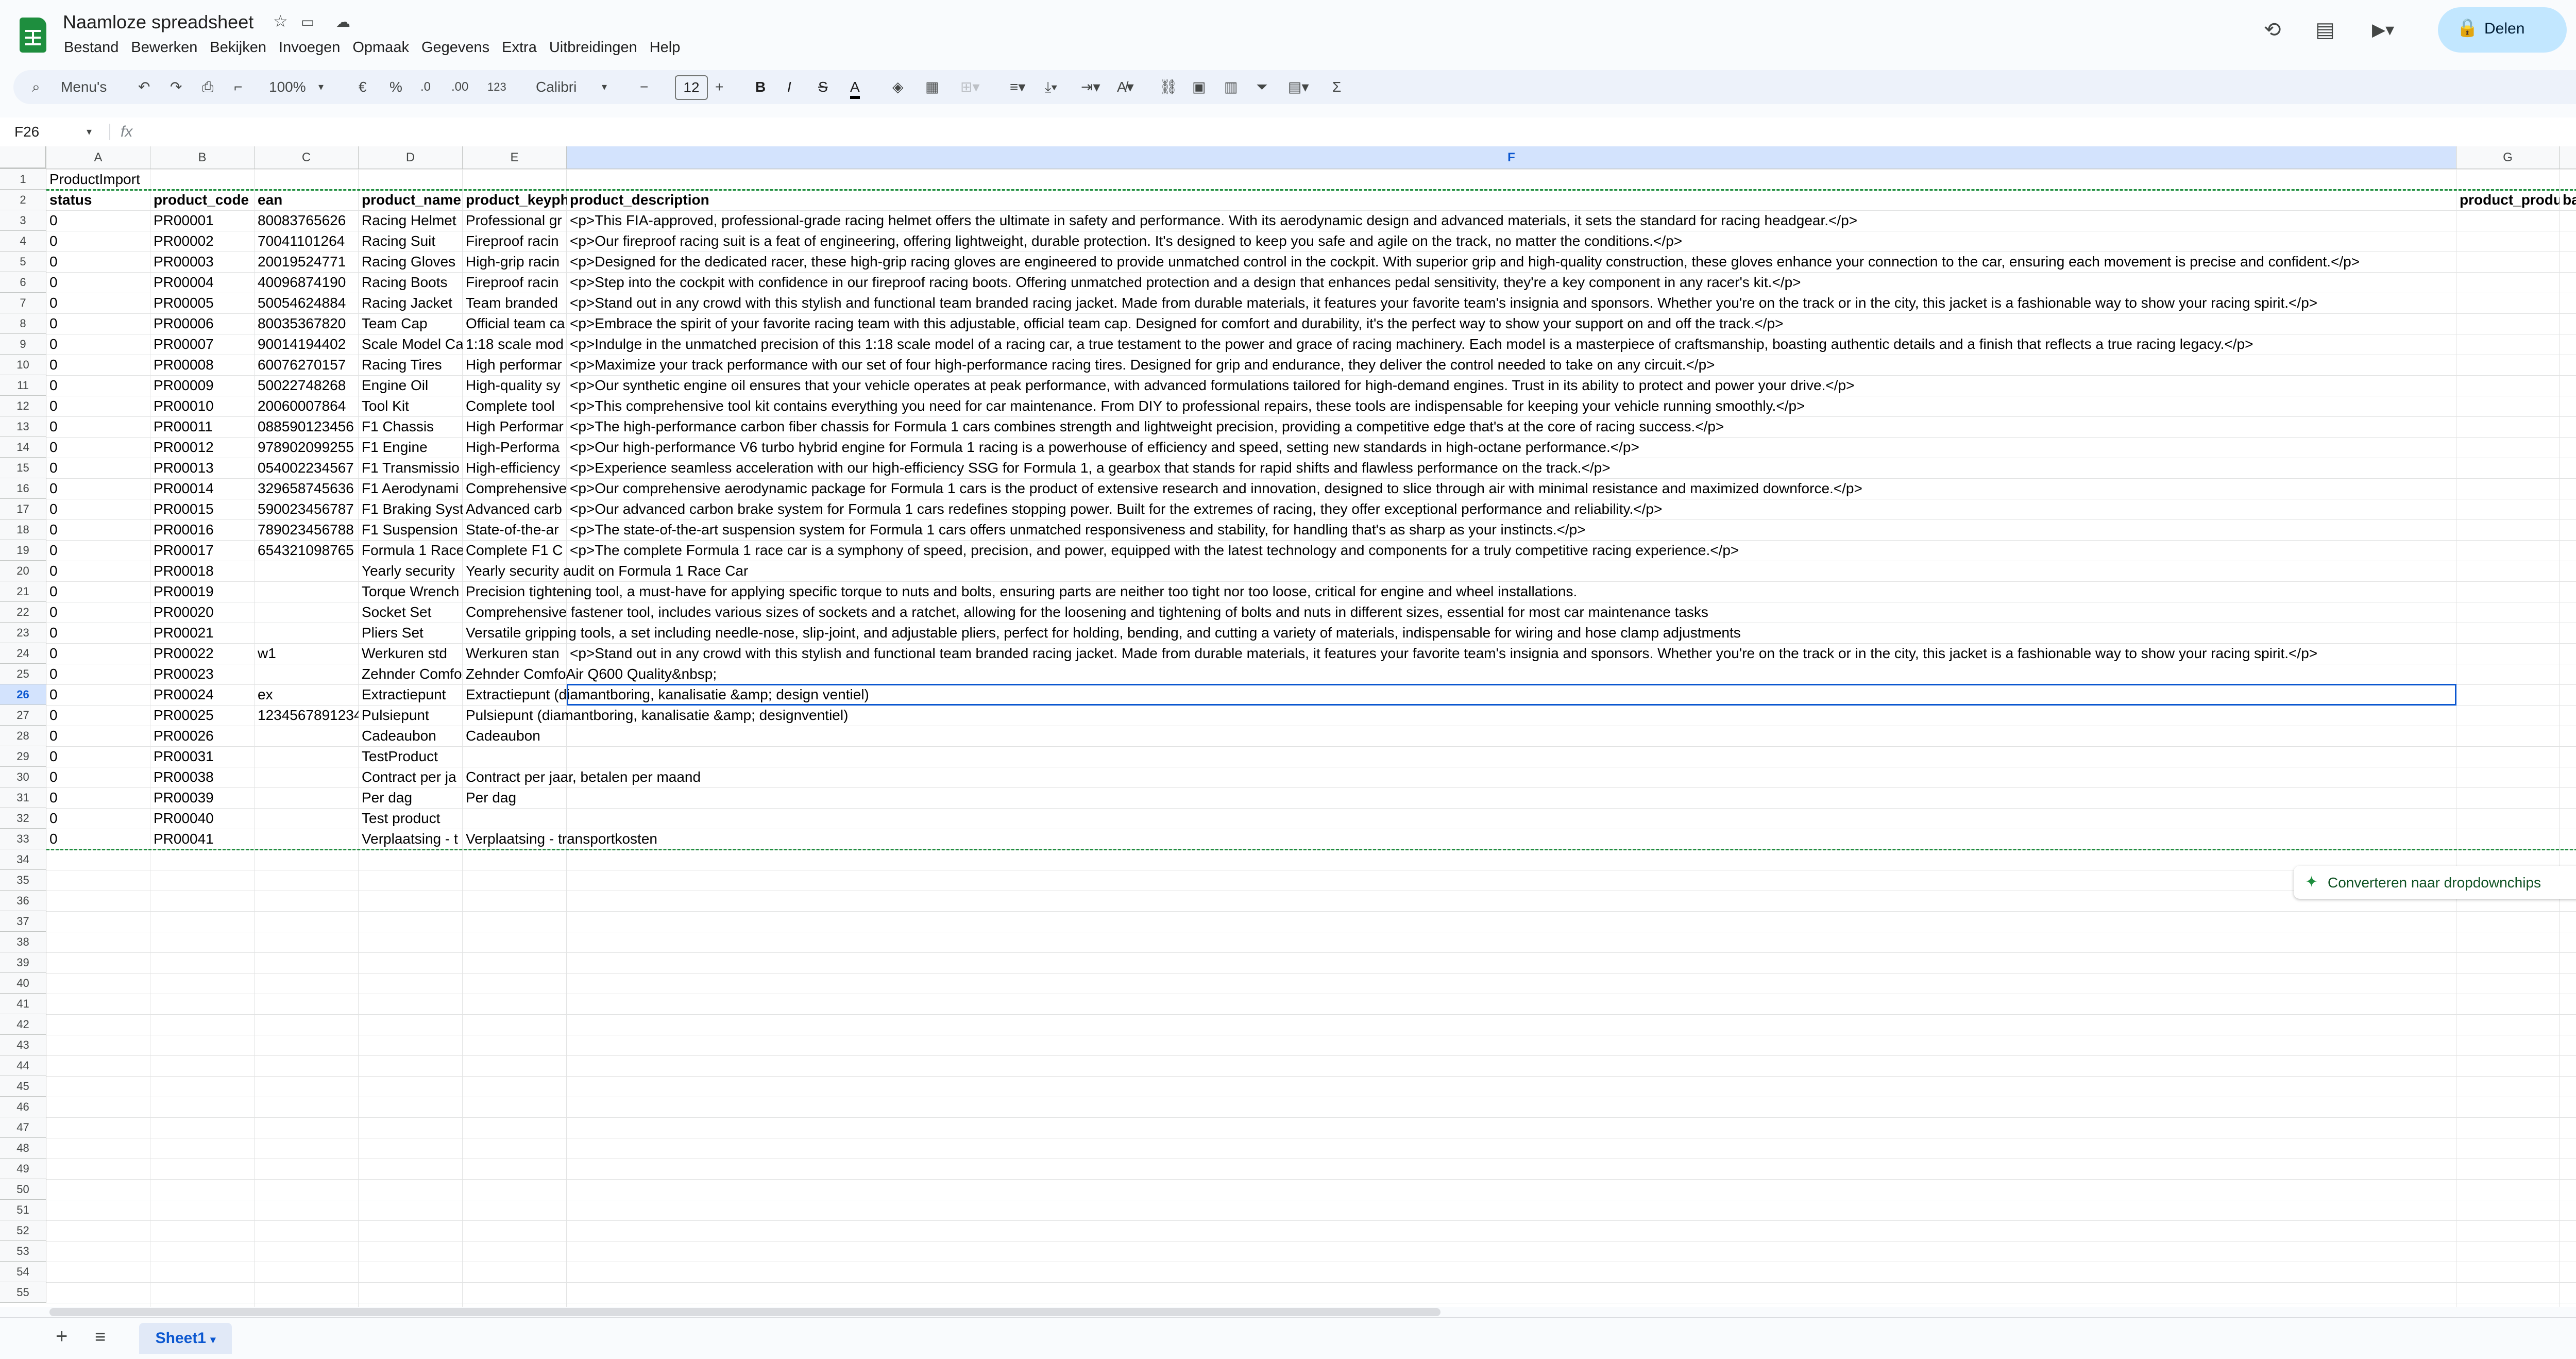 This screenshot has height=1359, width=2576. I want to click on menu-help: Help, so click(665, 47).